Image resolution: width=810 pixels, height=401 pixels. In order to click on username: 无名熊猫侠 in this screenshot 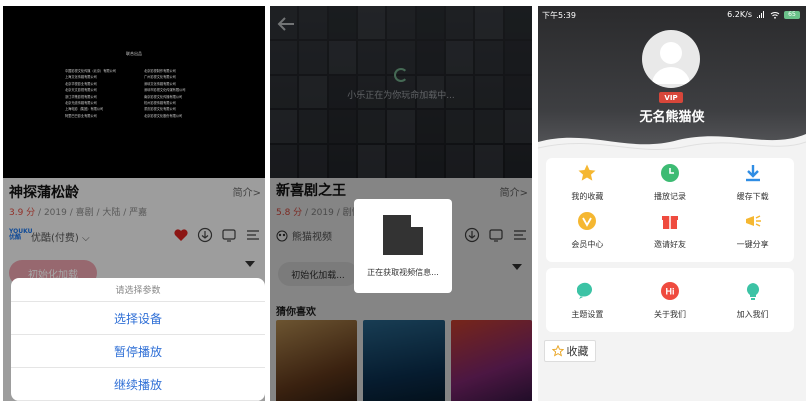, I will do `click(672, 117)`.